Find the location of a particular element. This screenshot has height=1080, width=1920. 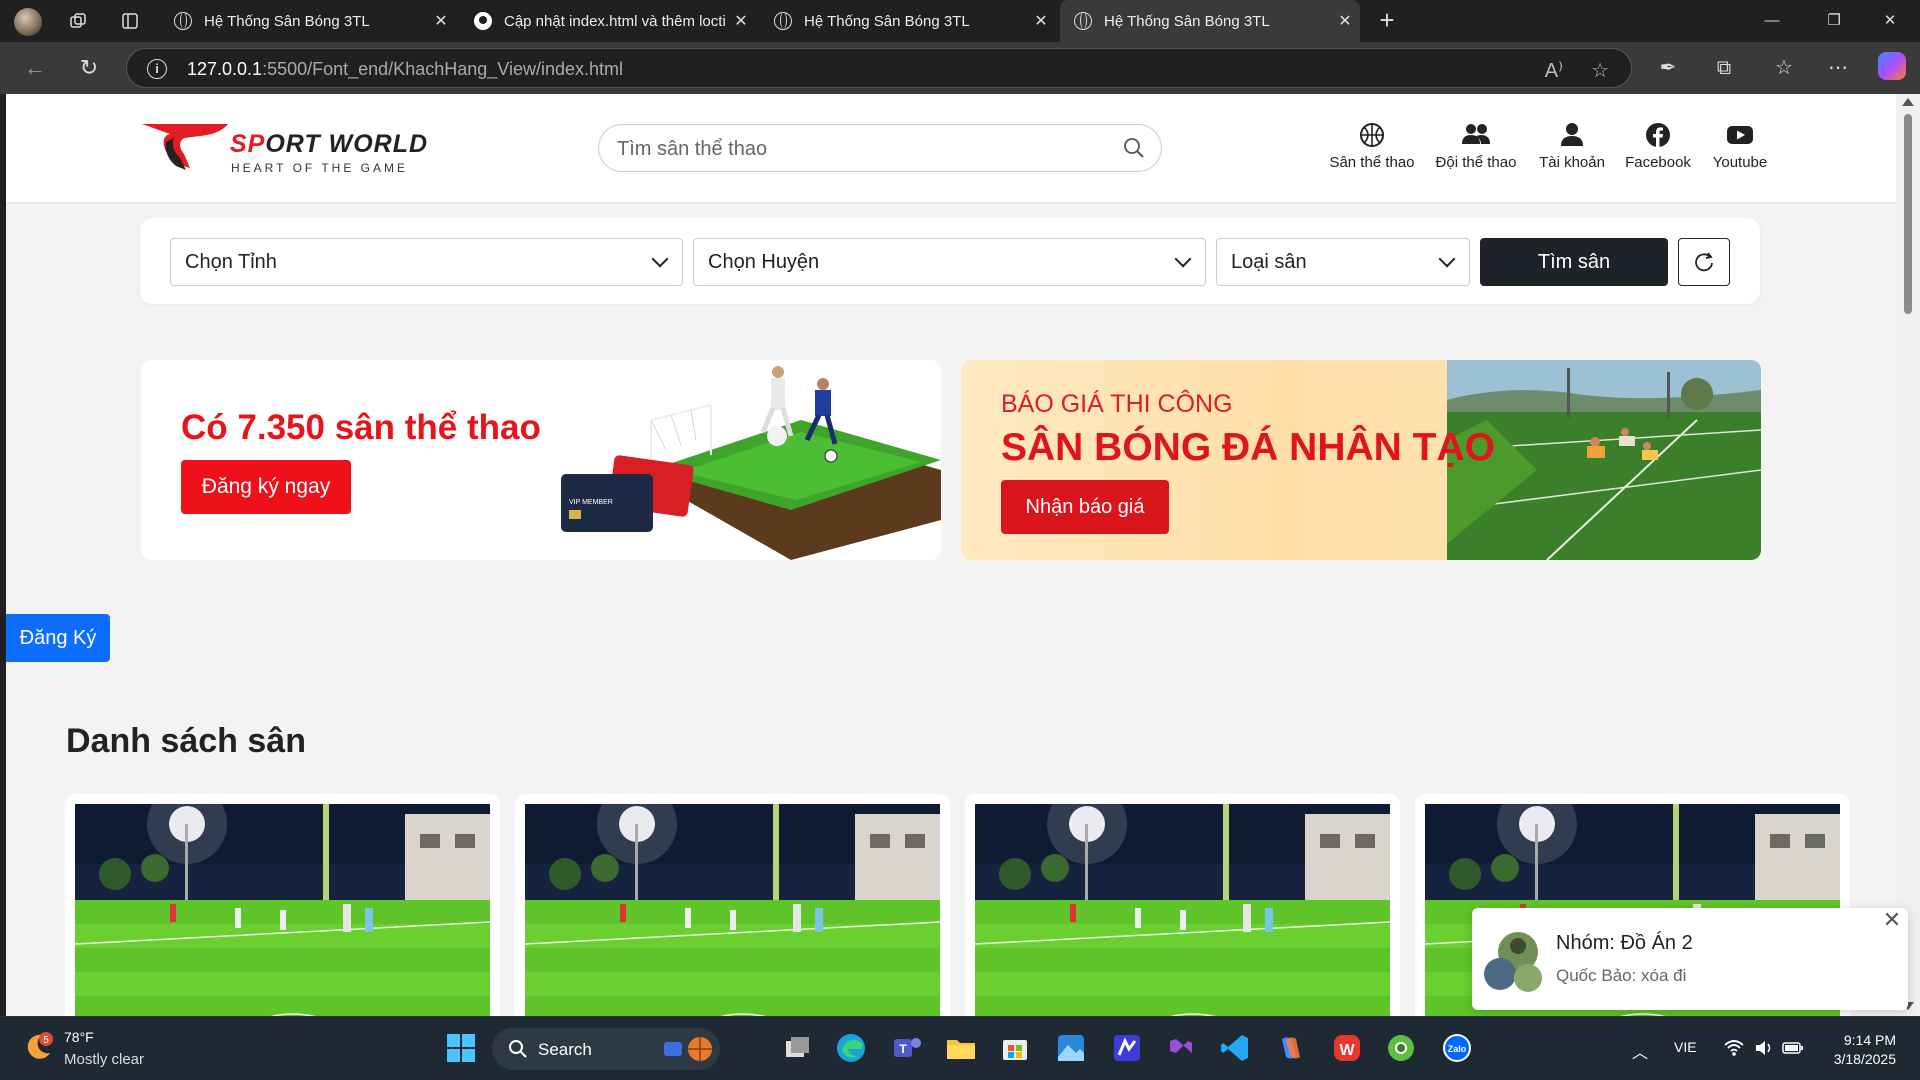

weather-description: Mostly clear is located at coordinates (104, 1059).